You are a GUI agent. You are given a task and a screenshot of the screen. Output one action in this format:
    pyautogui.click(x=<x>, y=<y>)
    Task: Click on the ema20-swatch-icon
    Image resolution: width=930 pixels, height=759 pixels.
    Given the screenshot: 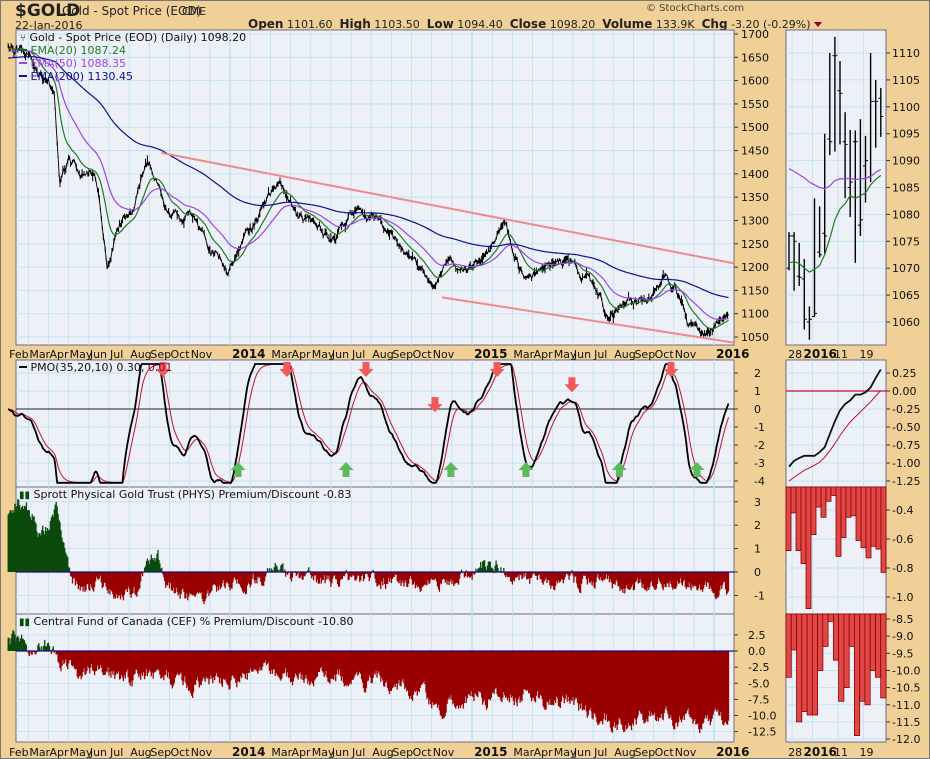 What is the action you would take?
    pyautogui.click(x=23, y=50)
    